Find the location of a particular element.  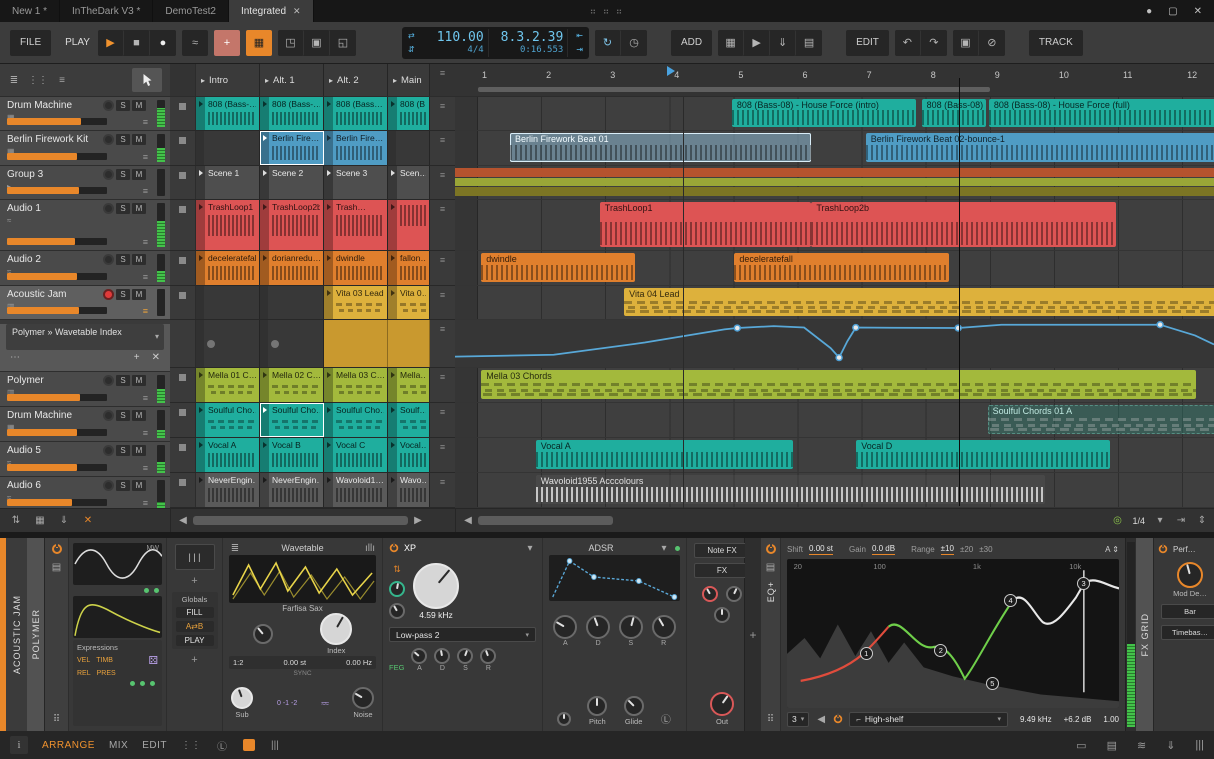

attack-knob is located at coordinates (565, 627).